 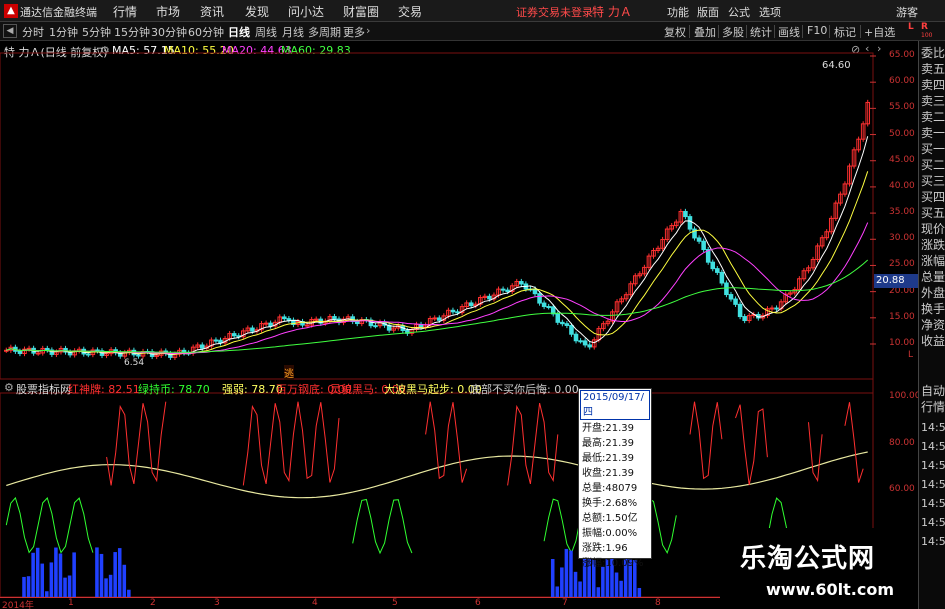 What do you see at coordinates (933, 407) in the screenshot?
I see `side-panel-item: 行情` at bounding box center [933, 407].